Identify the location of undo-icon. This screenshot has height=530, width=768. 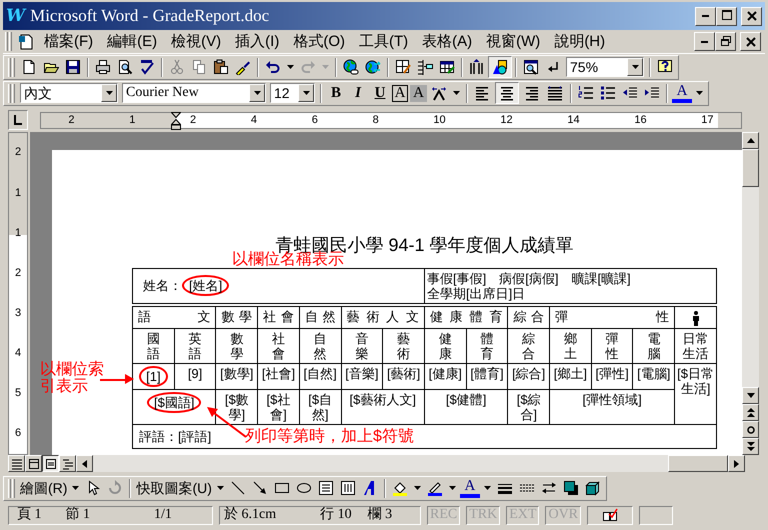
(273, 67).